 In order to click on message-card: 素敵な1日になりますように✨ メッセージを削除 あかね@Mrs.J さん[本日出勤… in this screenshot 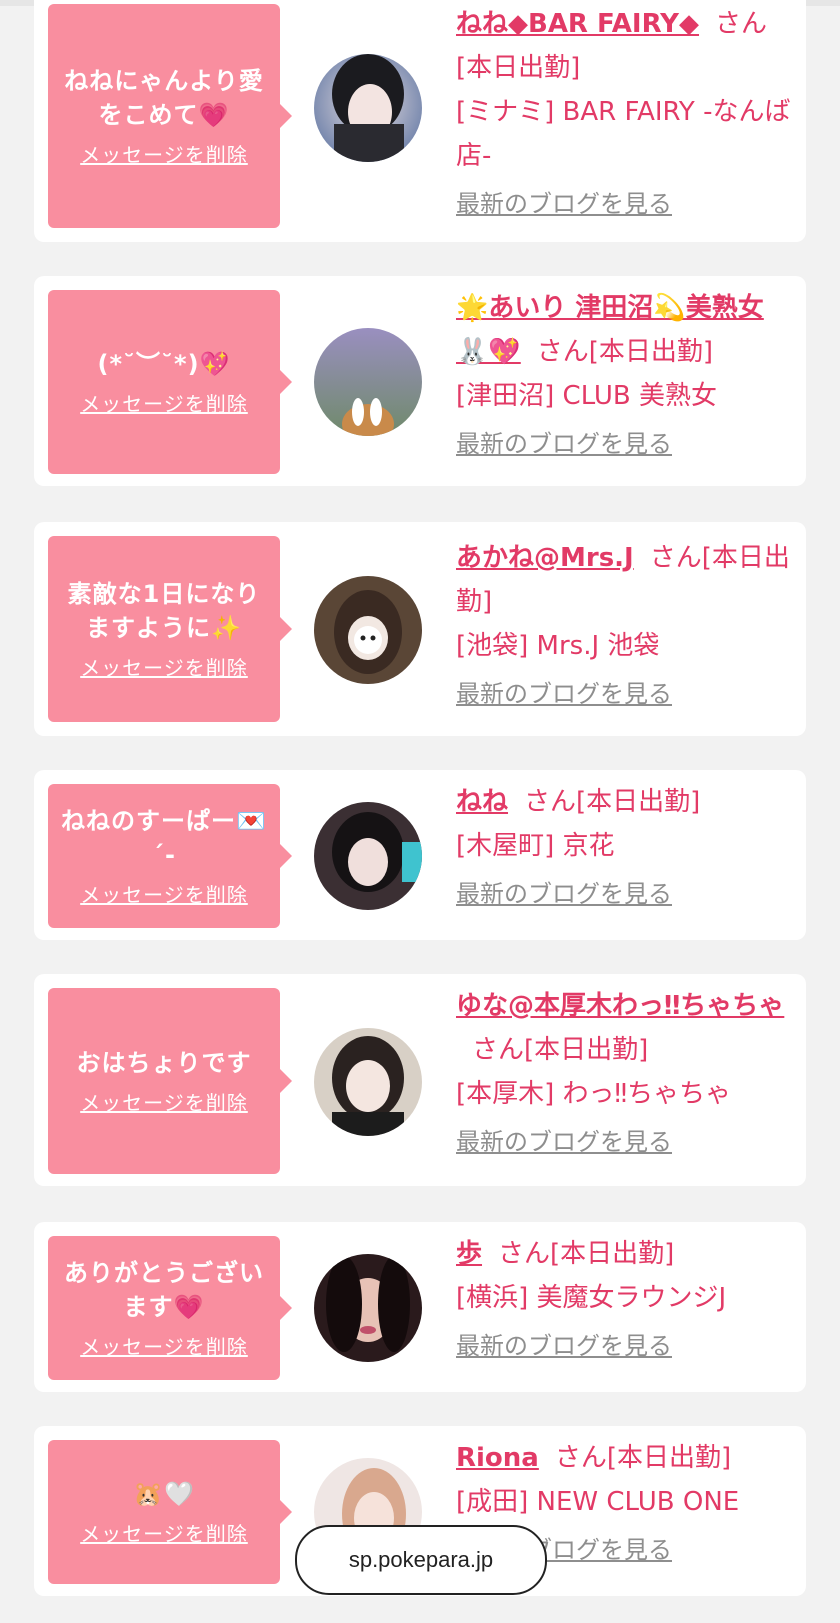, I will do `click(420, 629)`.